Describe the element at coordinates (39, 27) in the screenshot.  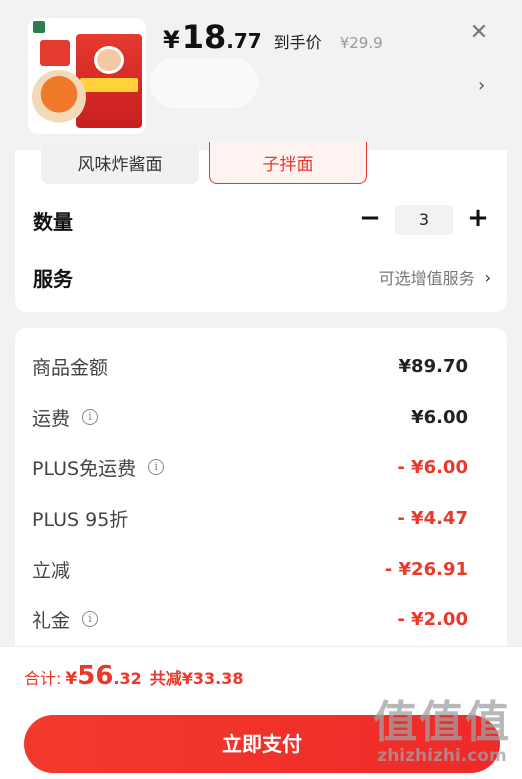
I see `brand-logo-icon` at that location.